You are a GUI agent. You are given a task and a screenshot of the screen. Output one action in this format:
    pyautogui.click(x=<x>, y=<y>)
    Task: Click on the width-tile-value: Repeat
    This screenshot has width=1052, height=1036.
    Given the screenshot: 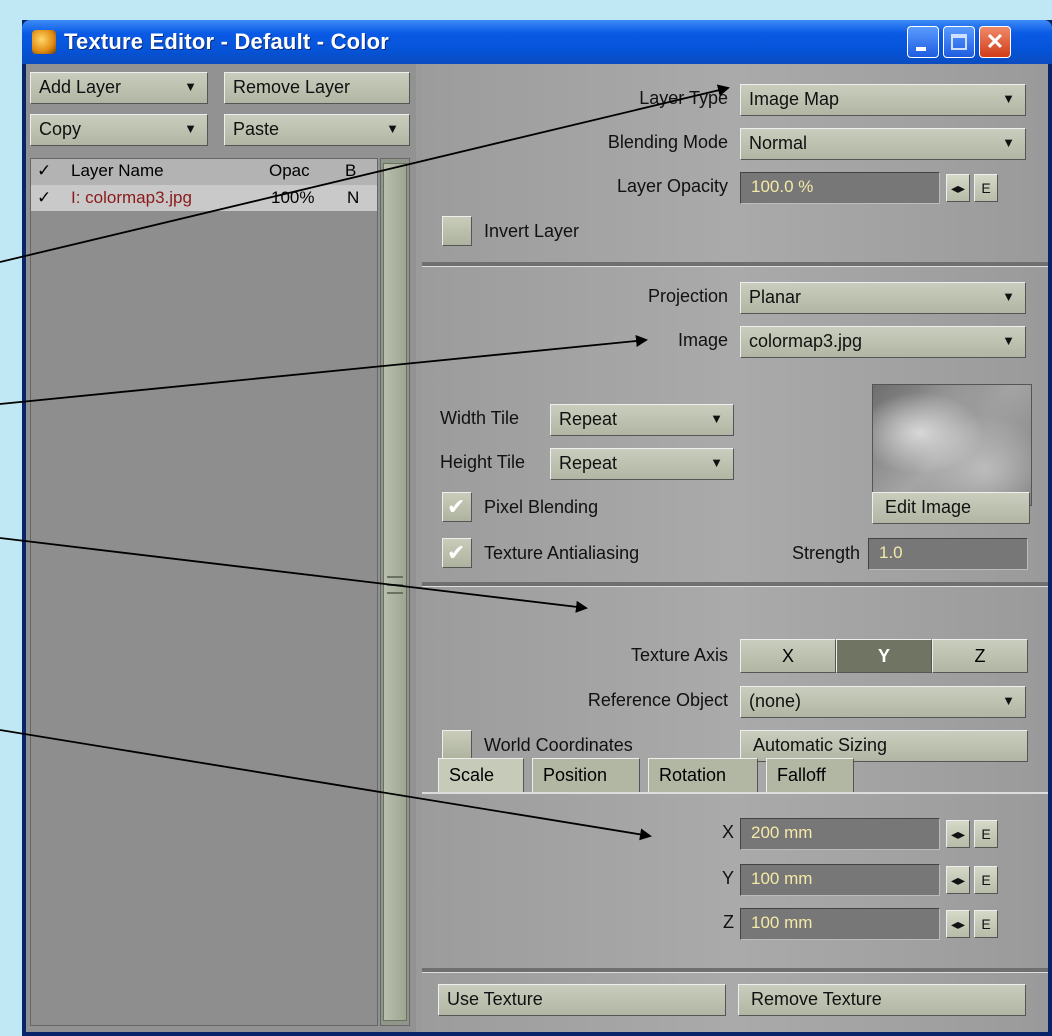 What is the action you would take?
    pyautogui.click(x=588, y=419)
    